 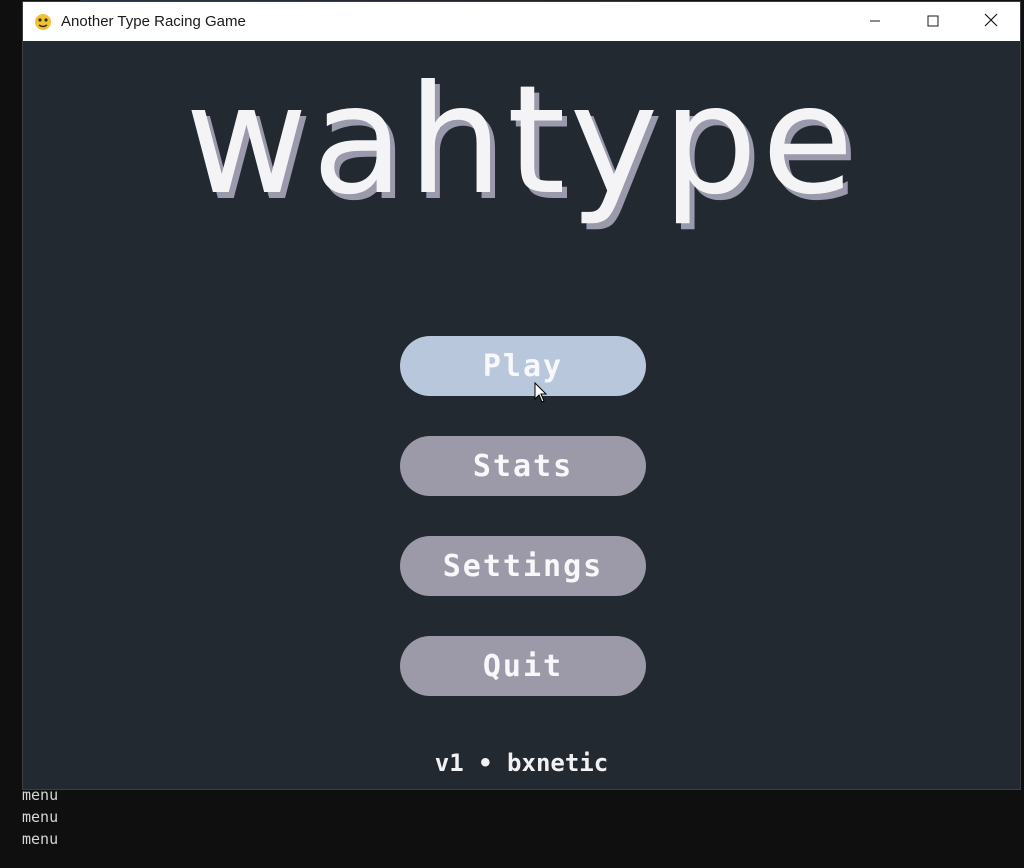 I want to click on close-icon, so click(x=991, y=21).